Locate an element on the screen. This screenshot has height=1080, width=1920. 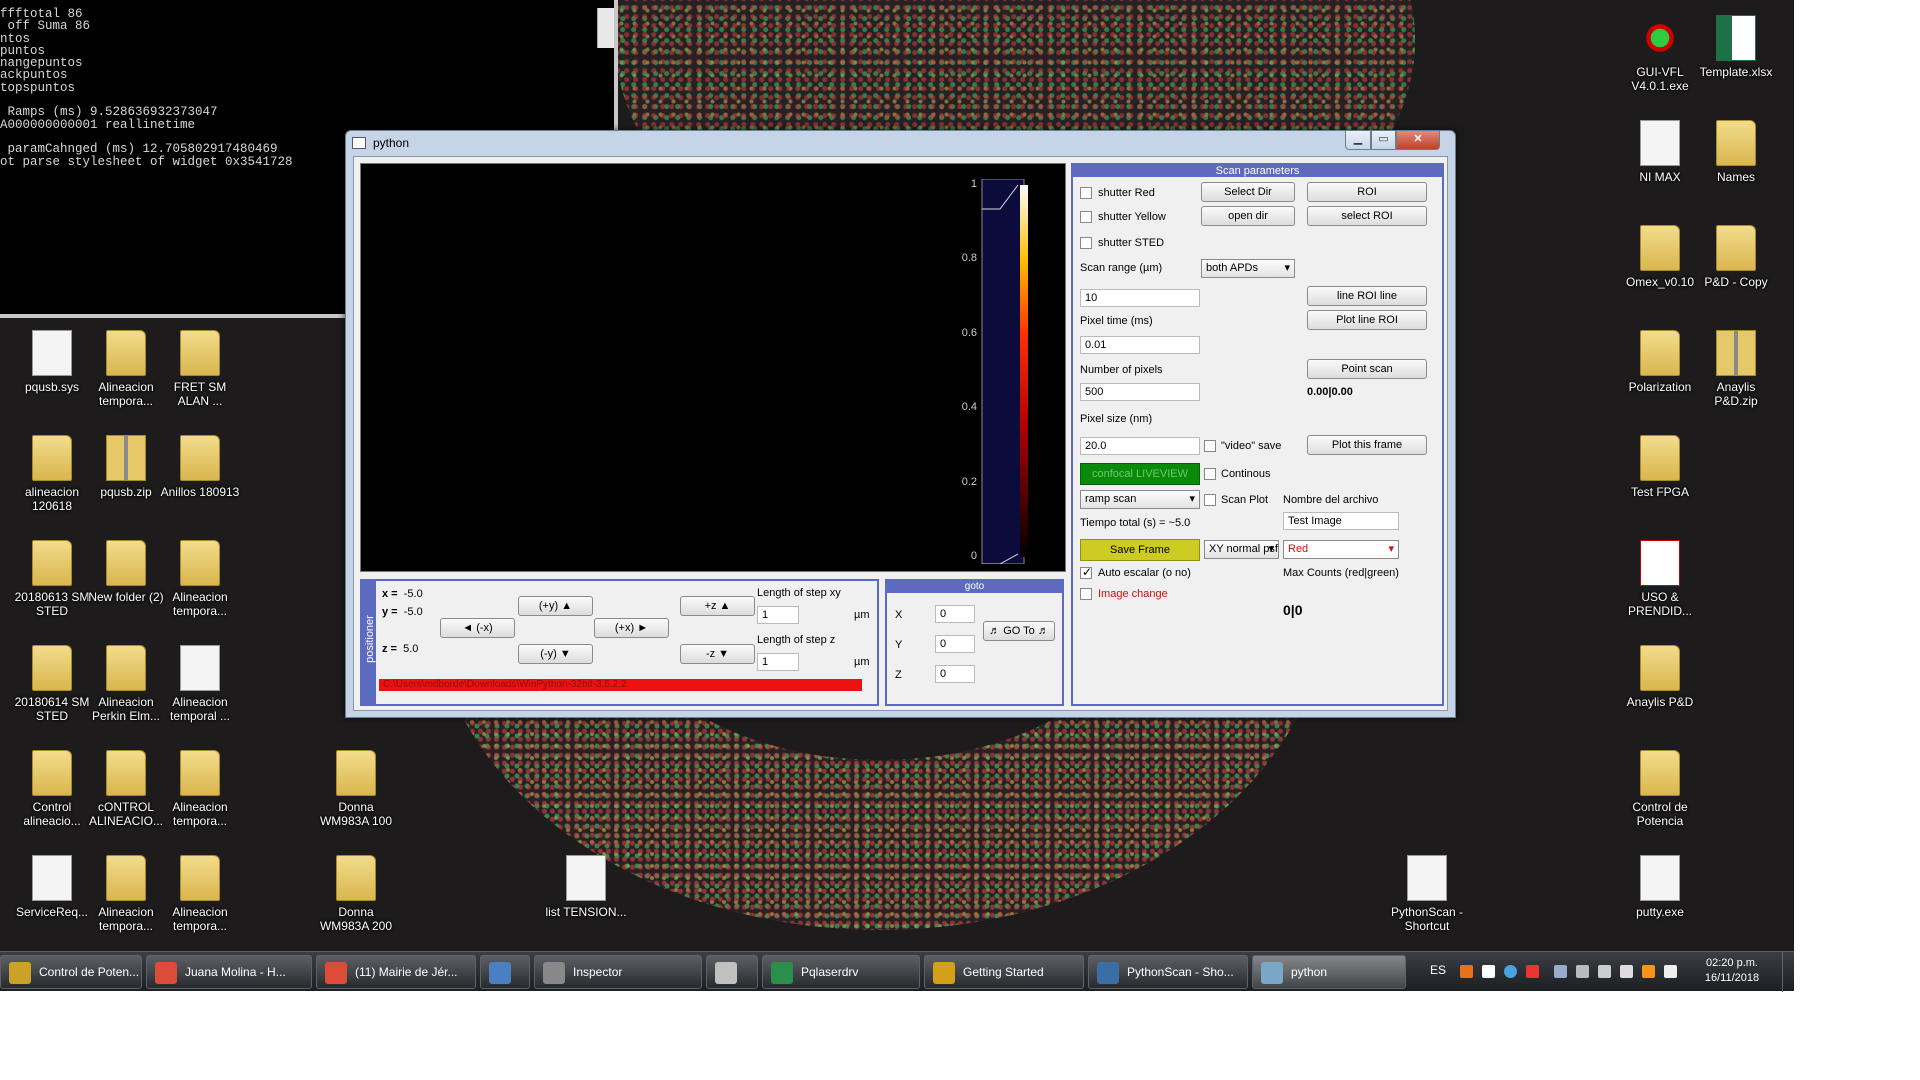
save-frame-button: Save Frame is located at coordinates (1140, 550).